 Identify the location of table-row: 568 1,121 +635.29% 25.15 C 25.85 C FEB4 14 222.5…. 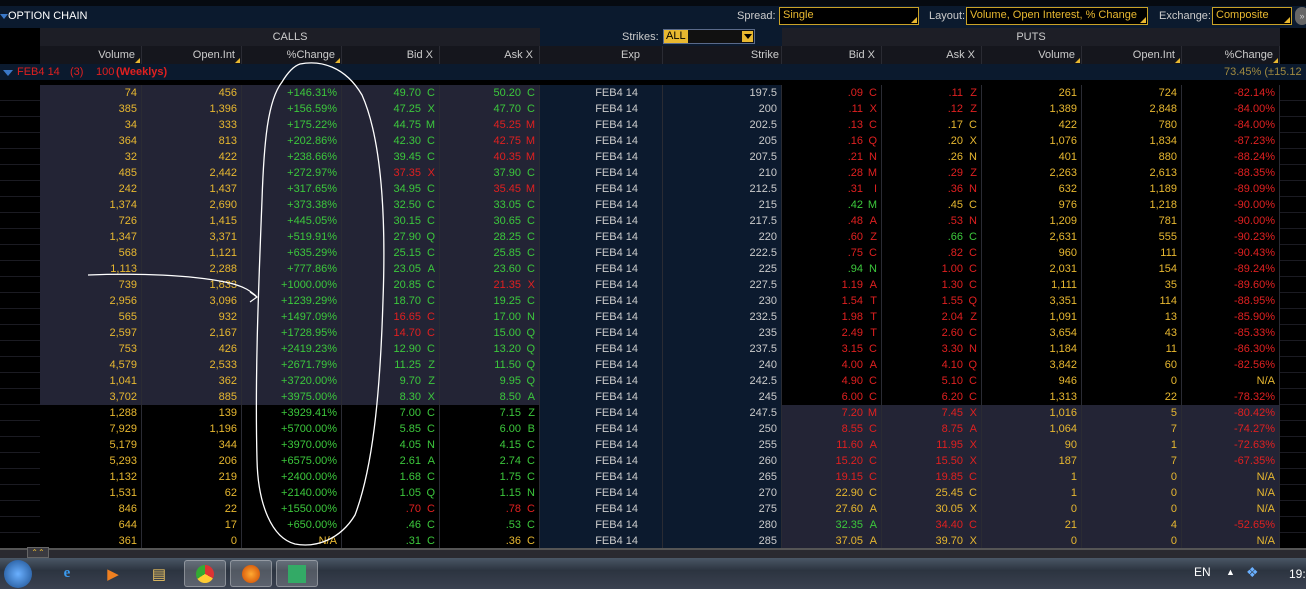
(653, 253).